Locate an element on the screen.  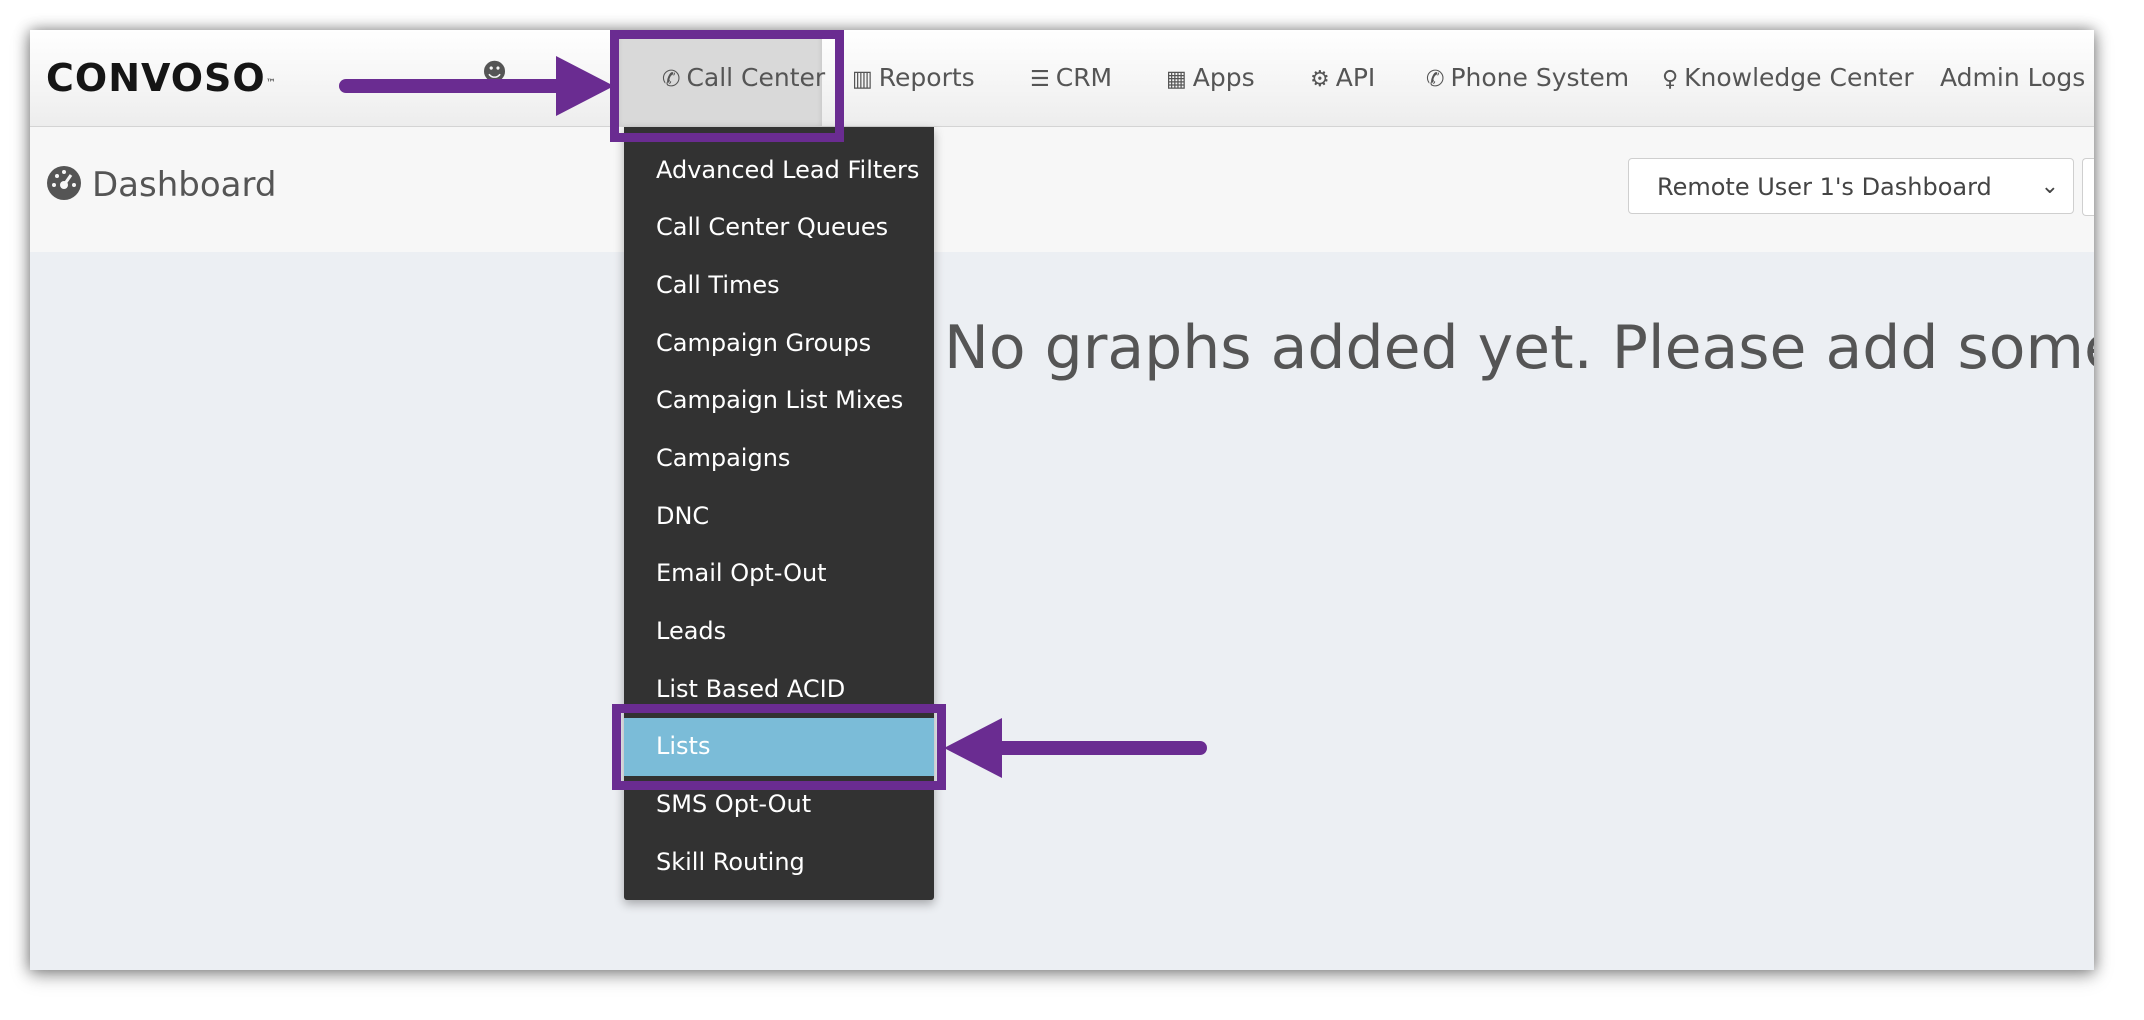
arrow-to-call-center is located at coordinates (476, 86).